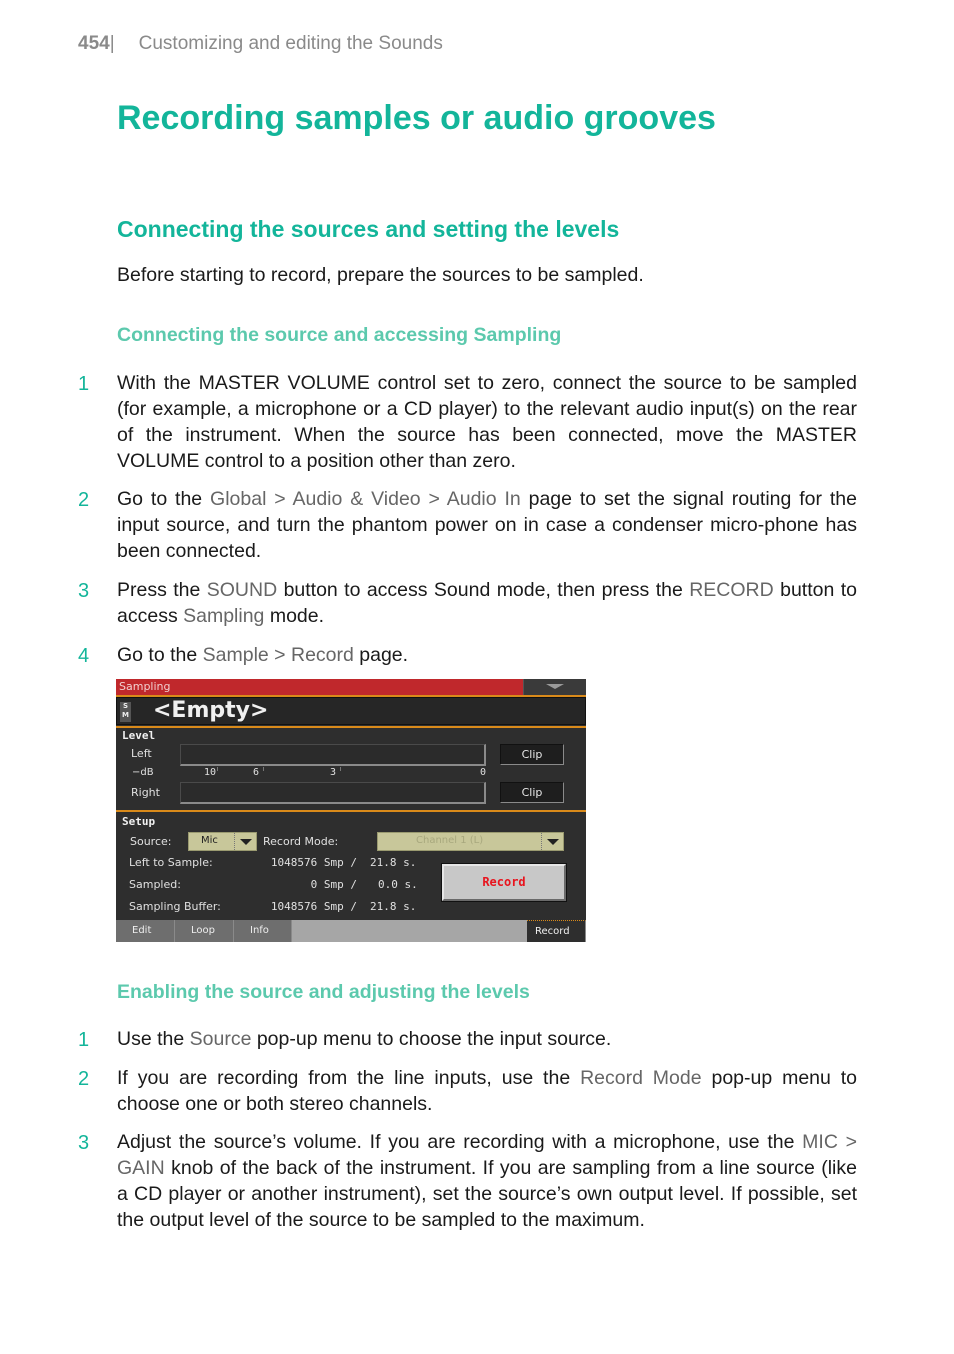 This screenshot has height=1354, width=954. I want to click on ui-keyword: Record Mode, so click(641, 1078).